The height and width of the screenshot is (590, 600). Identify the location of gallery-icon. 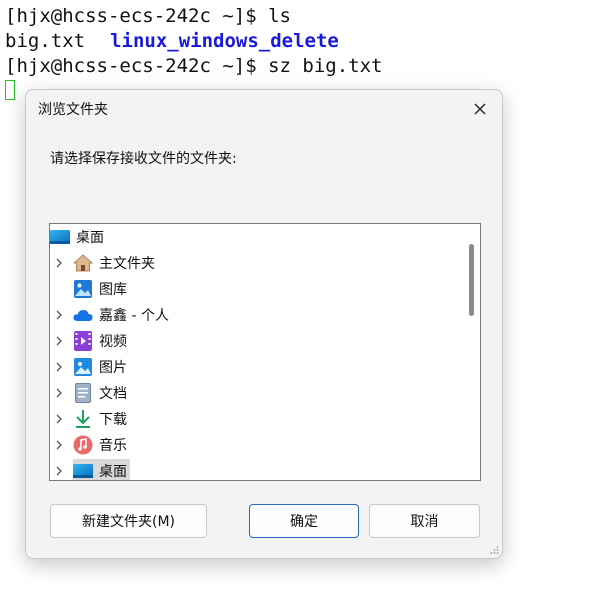
(83, 289).